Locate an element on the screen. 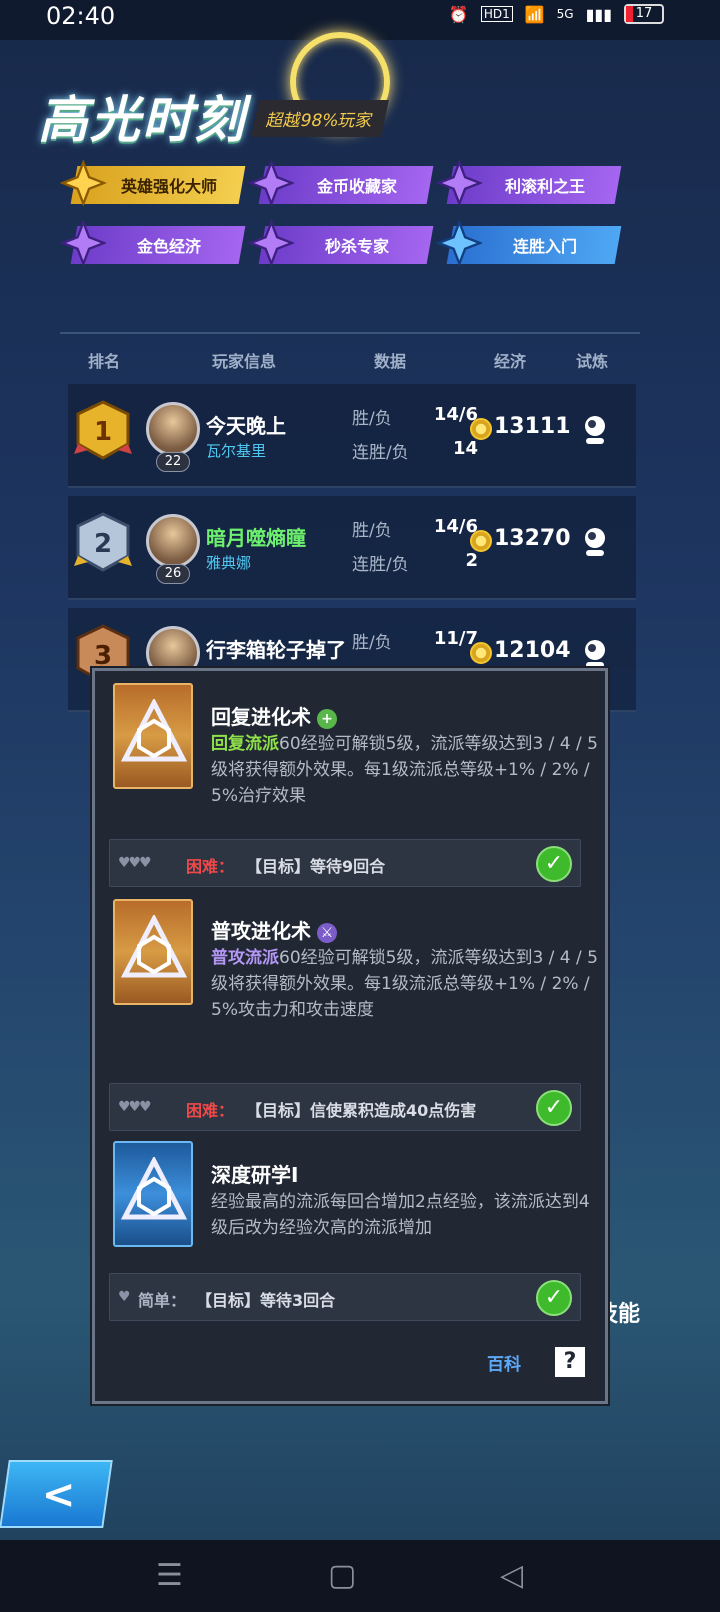 The width and height of the screenshot is (720, 1612). status-icons: ⏰ HD1 📶 5G ▮▮▮ 17 is located at coordinates (556, 14).